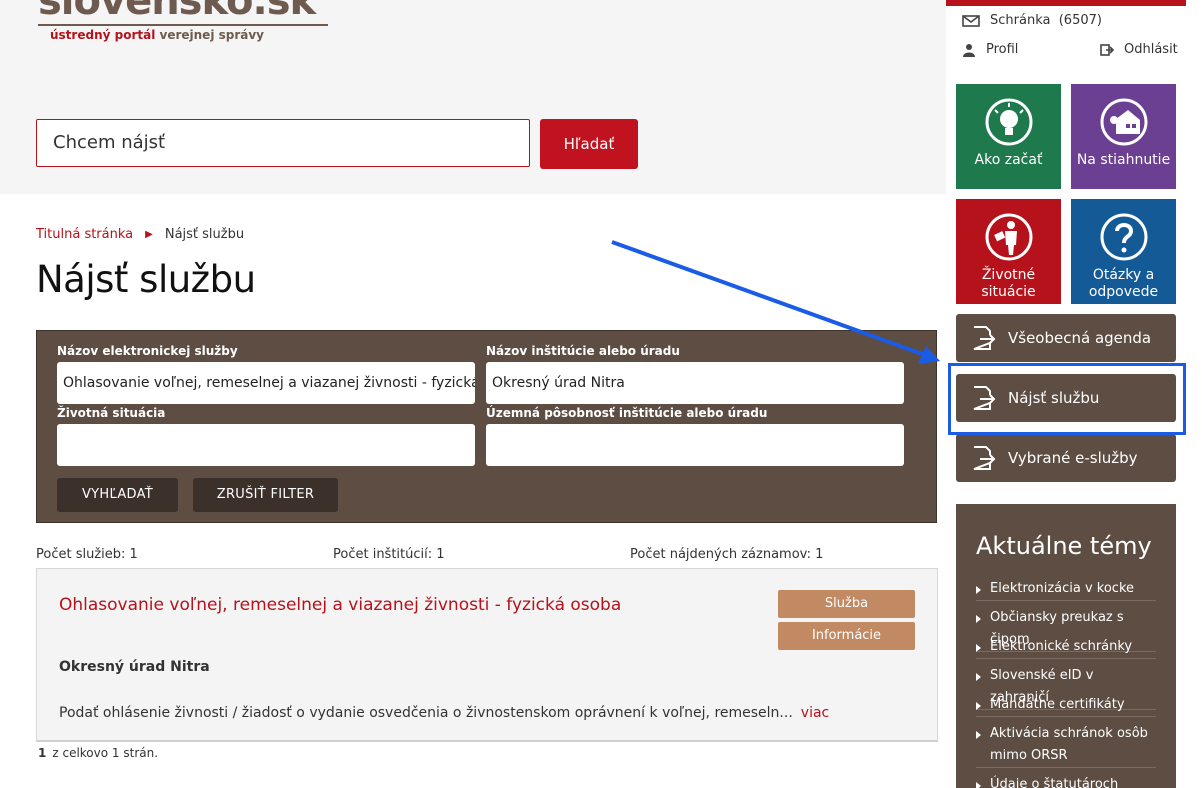  I want to click on envelope-icon, so click(971, 20).